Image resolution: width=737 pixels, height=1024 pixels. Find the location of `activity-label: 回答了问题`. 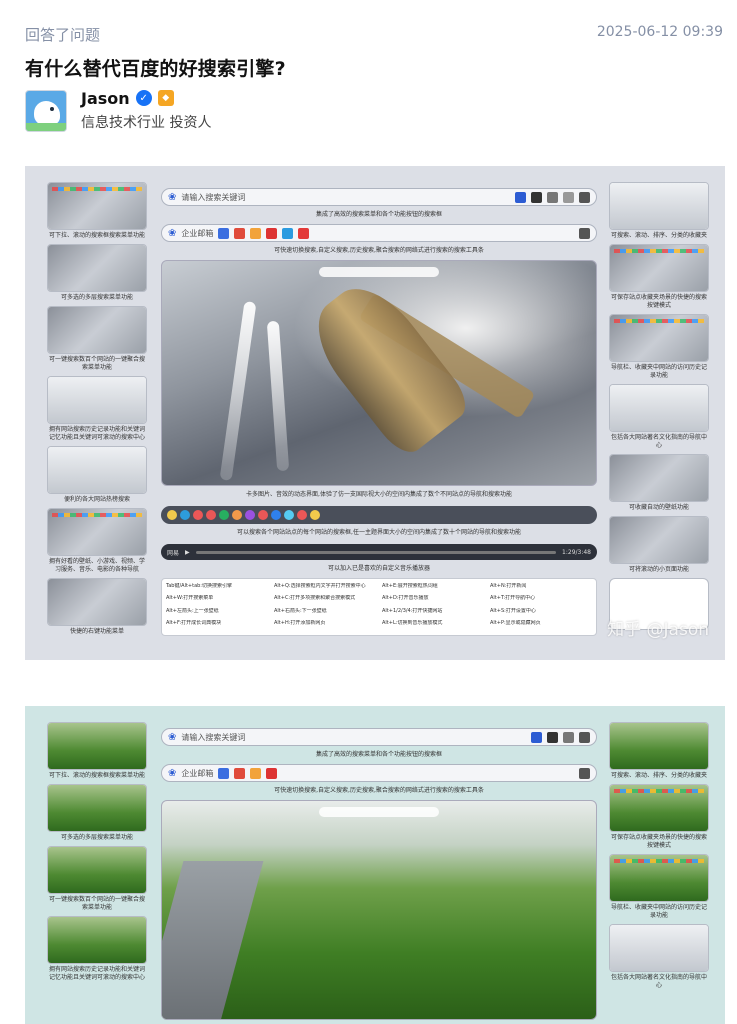

activity-label: 回答了问题 is located at coordinates (63, 35).